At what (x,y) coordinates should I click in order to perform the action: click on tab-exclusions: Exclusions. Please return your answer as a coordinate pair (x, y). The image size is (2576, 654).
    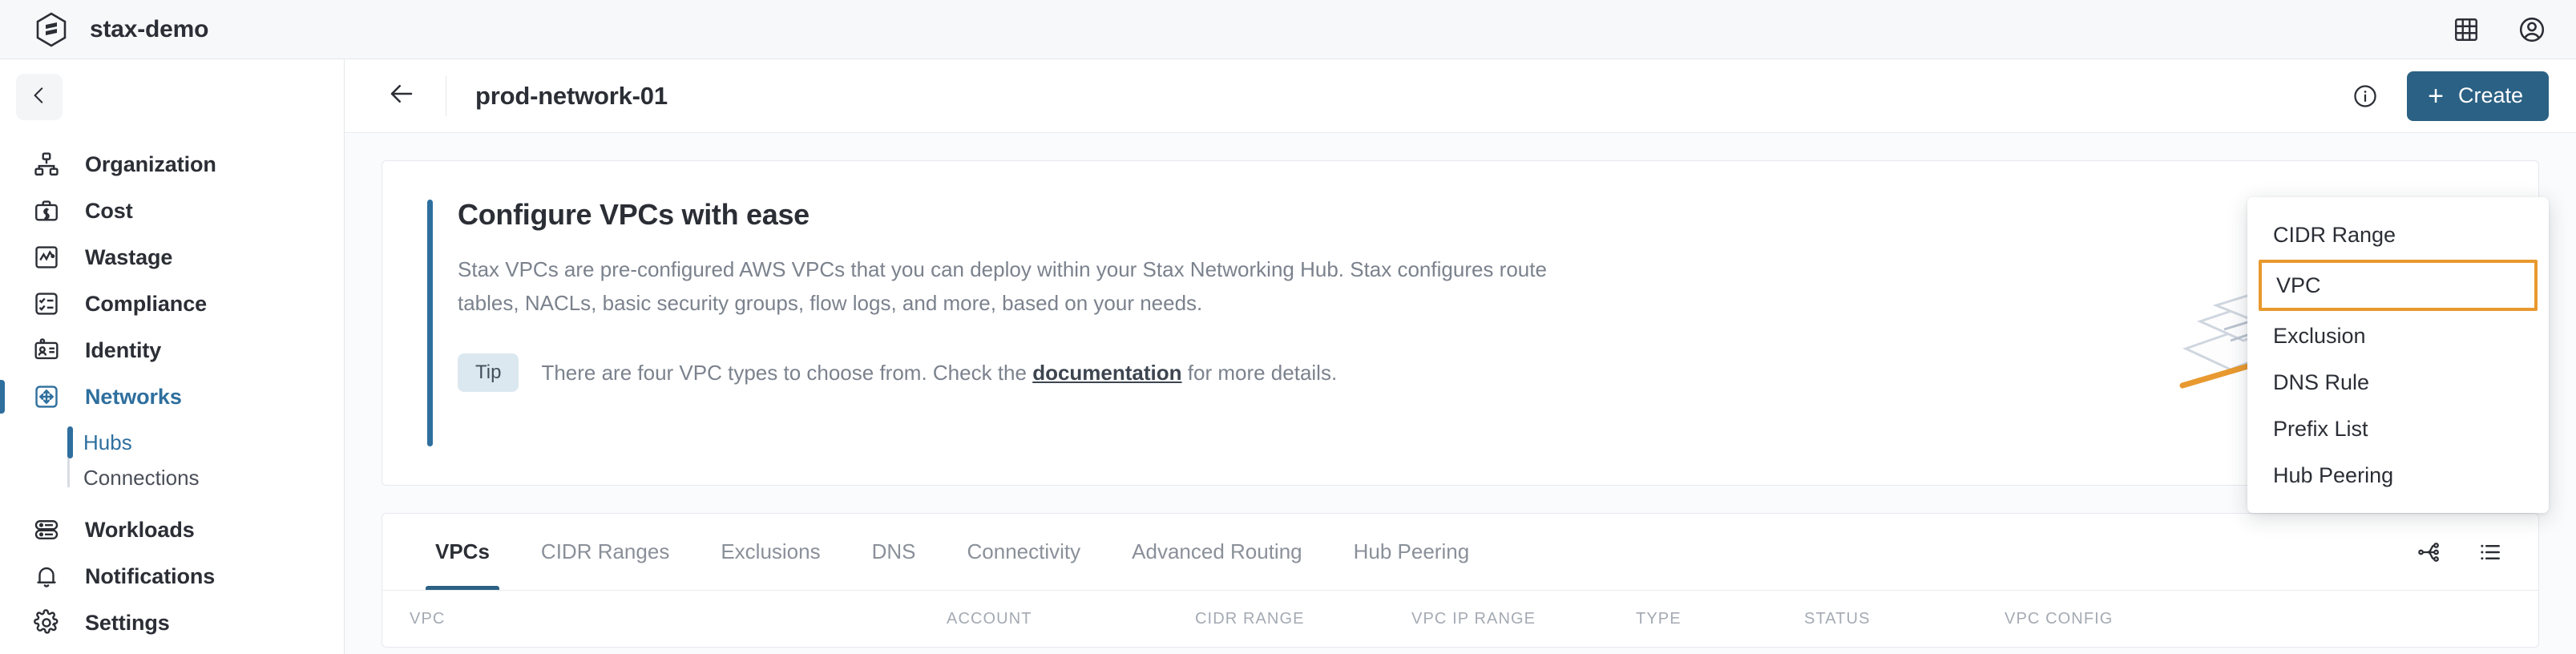
    Looking at the image, I should click on (771, 552).